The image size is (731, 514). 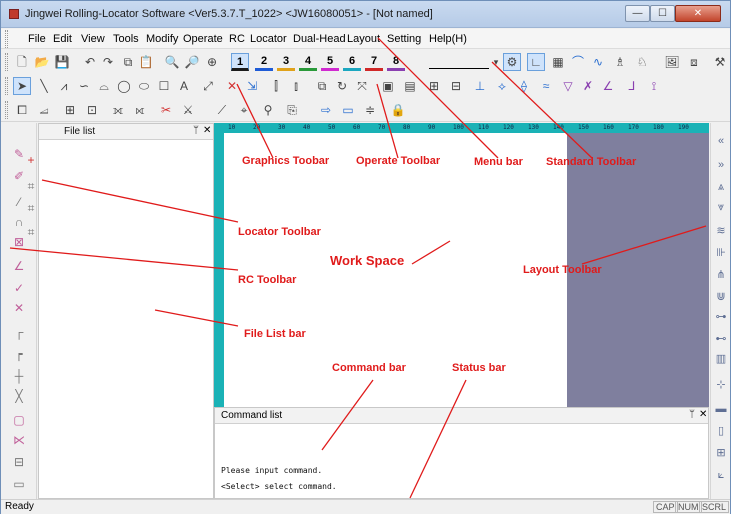 What do you see at coordinates (352, 62) in the screenshot?
I see `layer-6-button: 6` at bounding box center [352, 62].